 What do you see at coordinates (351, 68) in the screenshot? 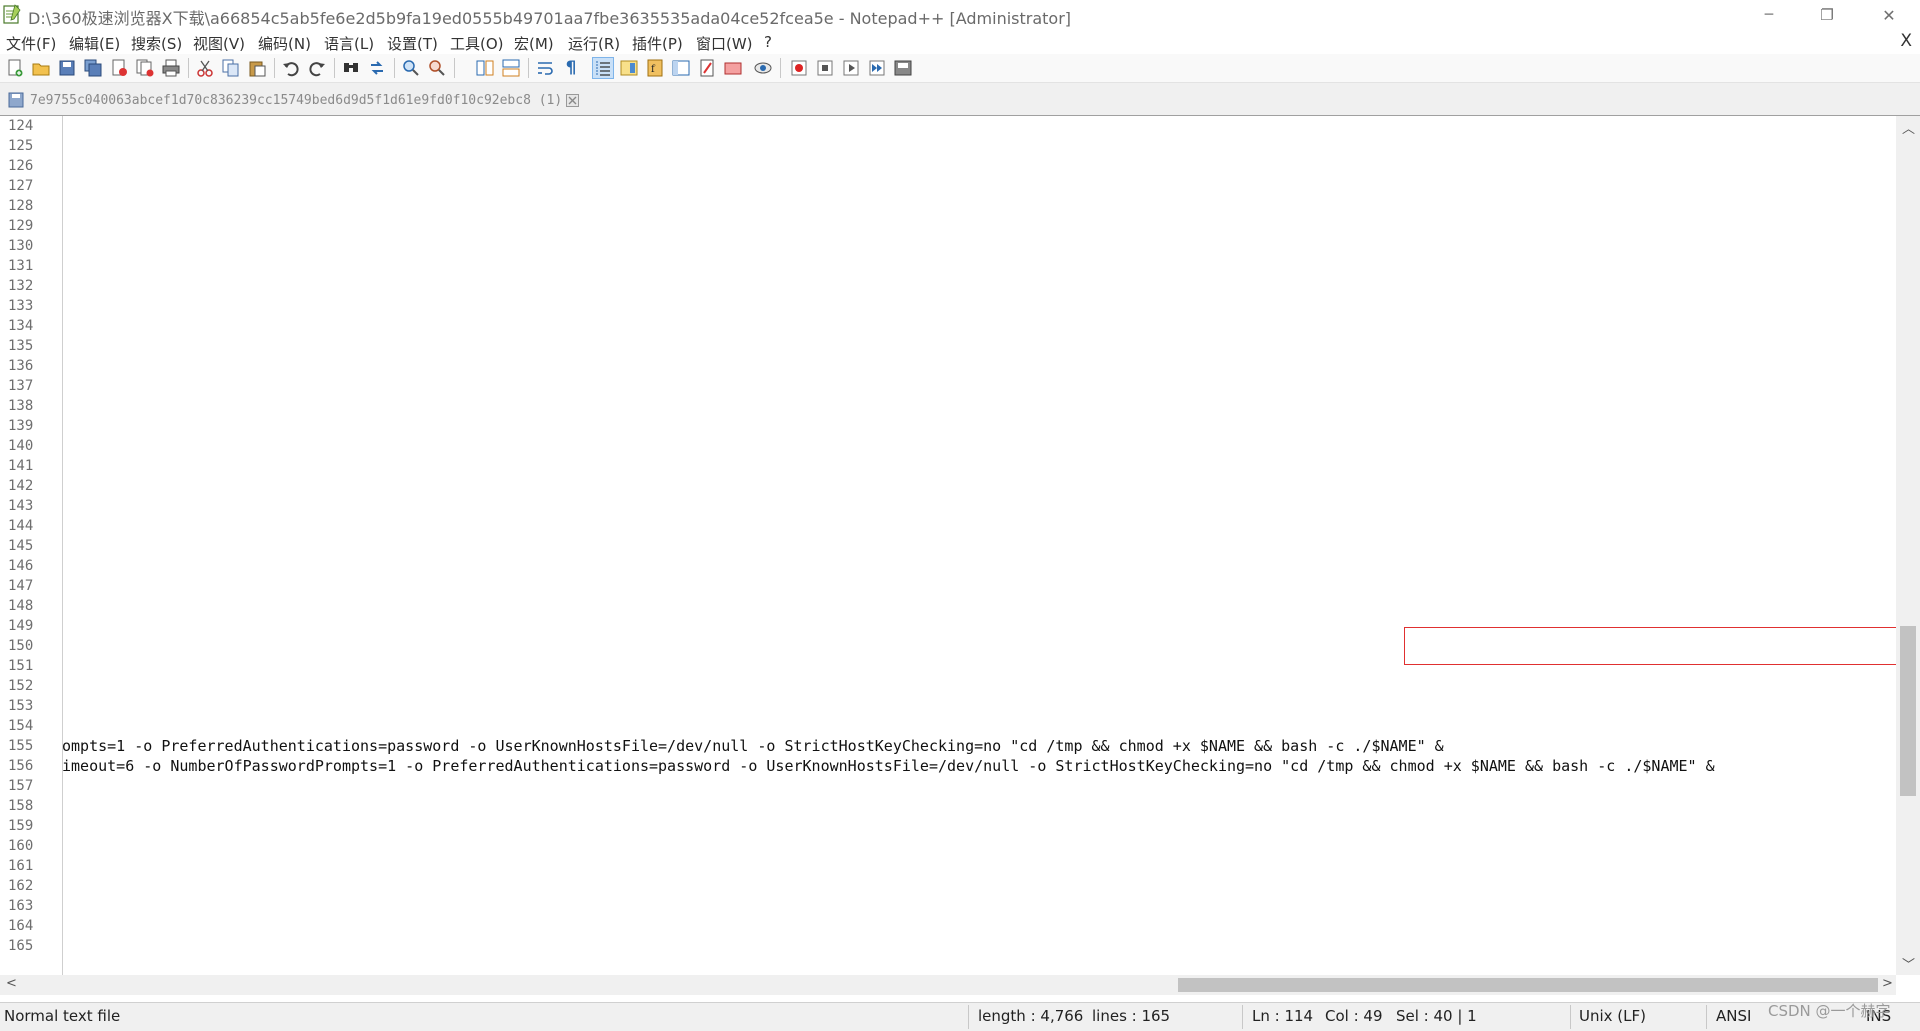
I see `find-icon` at bounding box center [351, 68].